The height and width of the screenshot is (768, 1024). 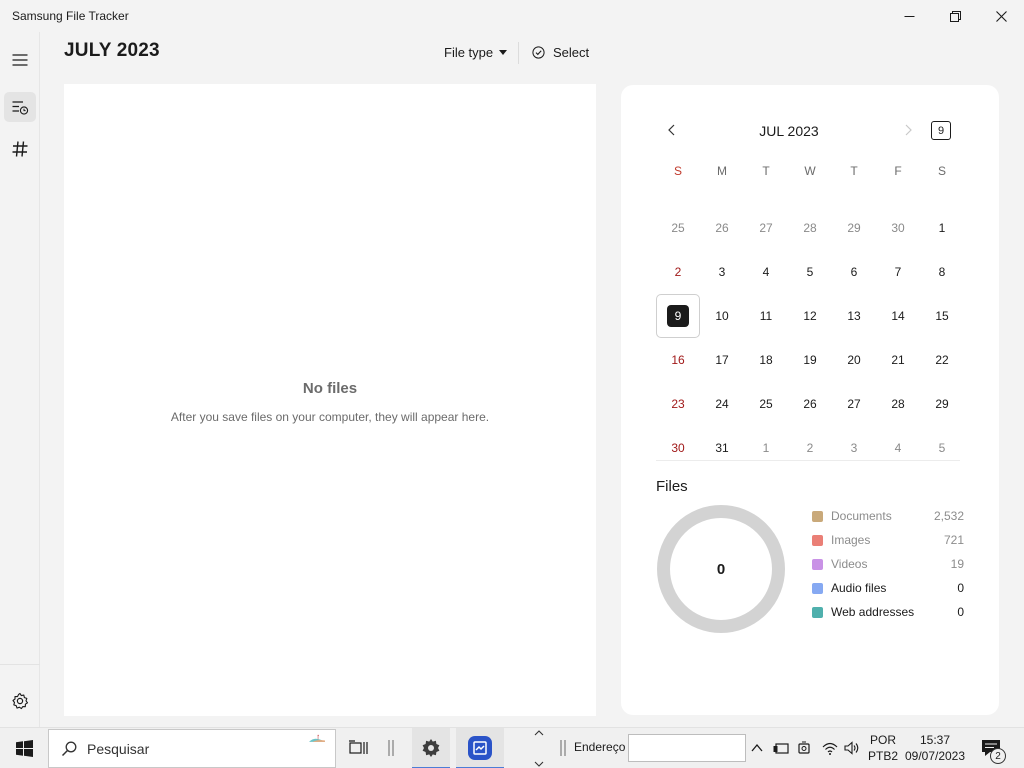 I want to click on calendar-day-number: 19, so click(x=810, y=360).